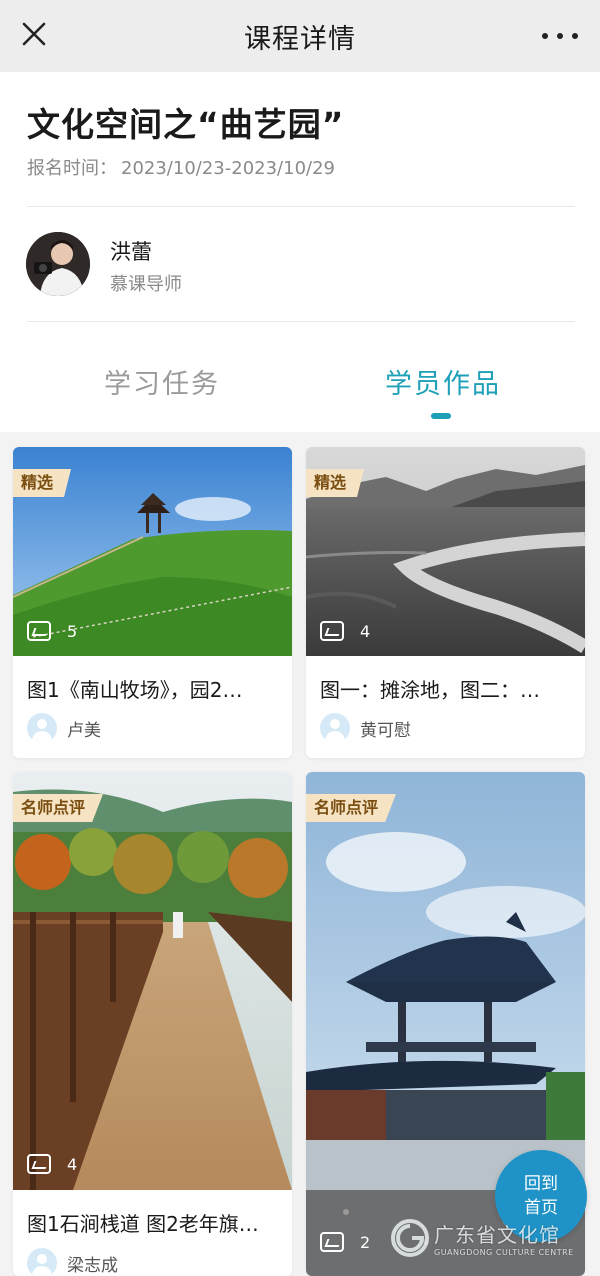 This screenshot has width=600, height=1276. I want to click on work-author: 梁志成, so click(72, 1262).